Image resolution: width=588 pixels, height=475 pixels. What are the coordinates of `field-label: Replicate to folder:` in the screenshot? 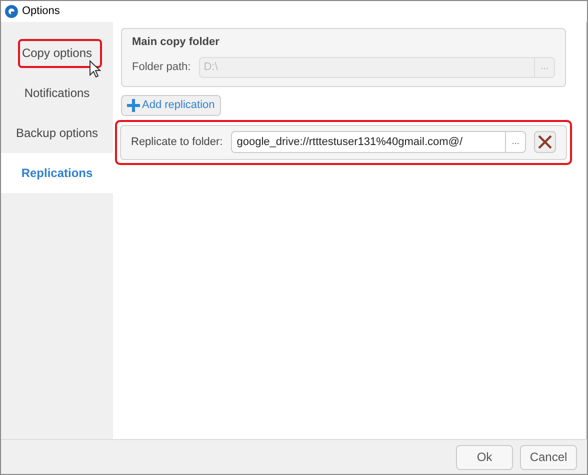 It's located at (177, 142).